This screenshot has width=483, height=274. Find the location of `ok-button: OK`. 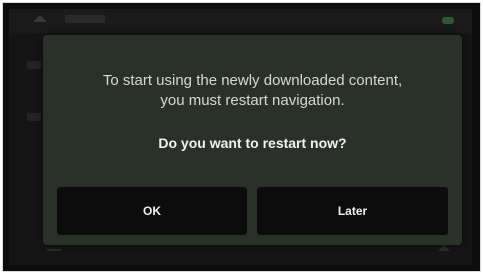

ok-button: OK is located at coordinates (152, 211).